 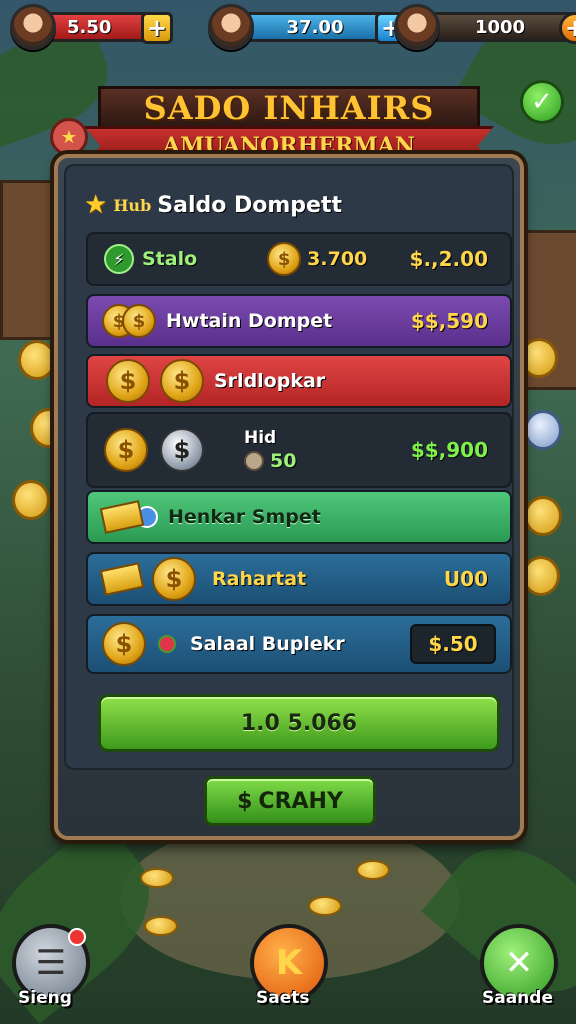 I want to click on crazy-button: $ CRAHY, so click(x=290, y=801).